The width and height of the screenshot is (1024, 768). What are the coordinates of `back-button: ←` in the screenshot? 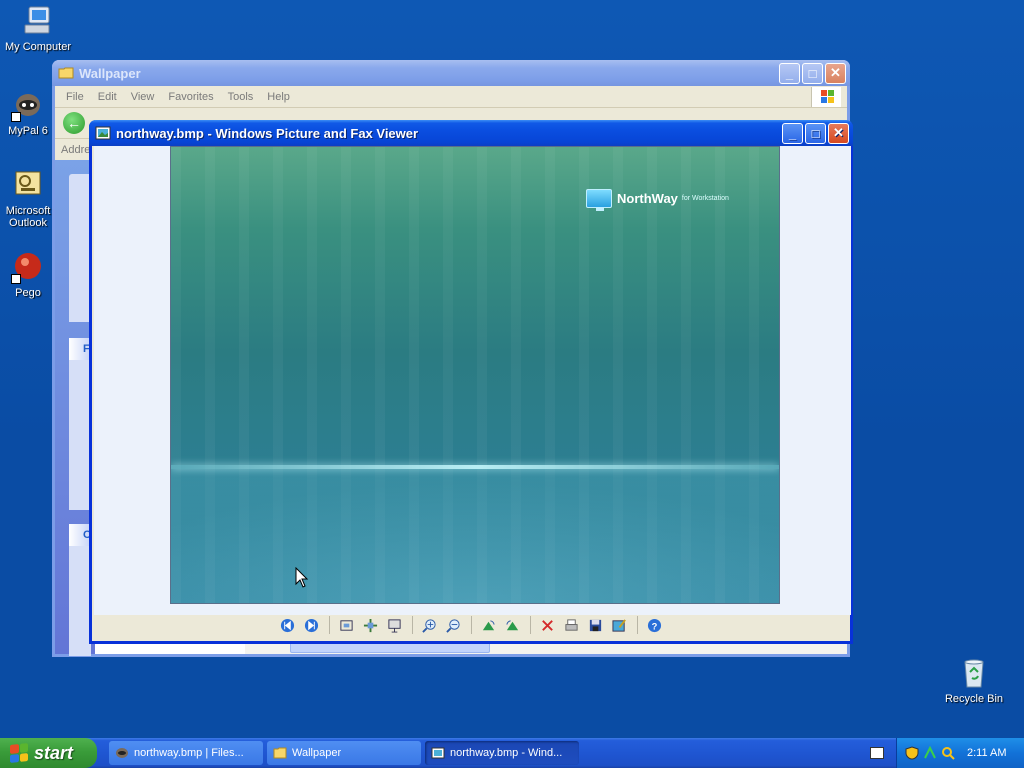 It's located at (74, 123).